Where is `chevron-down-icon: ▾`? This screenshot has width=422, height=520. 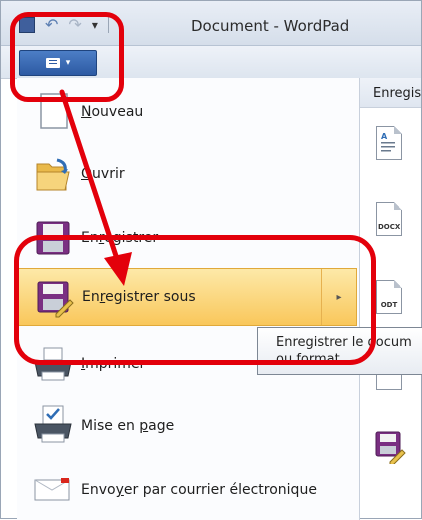
chevron-down-icon: ▾ is located at coordinates (68, 63).